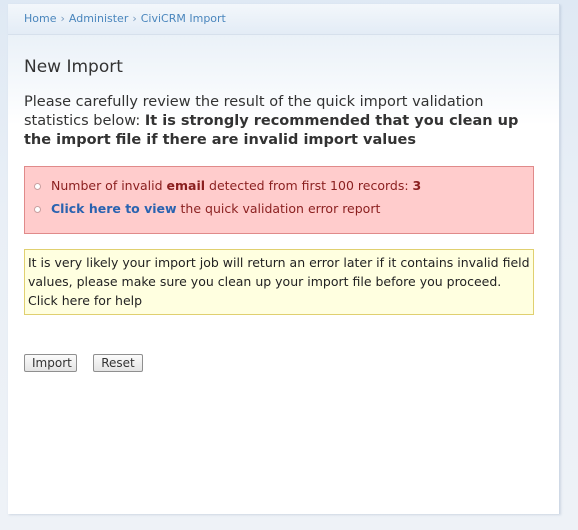 The height and width of the screenshot is (530, 578). What do you see at coordinates (278, 208) in the screenshot?
I see `error-report-suffix: the quick validation error report` at bounding box center [278, 208].